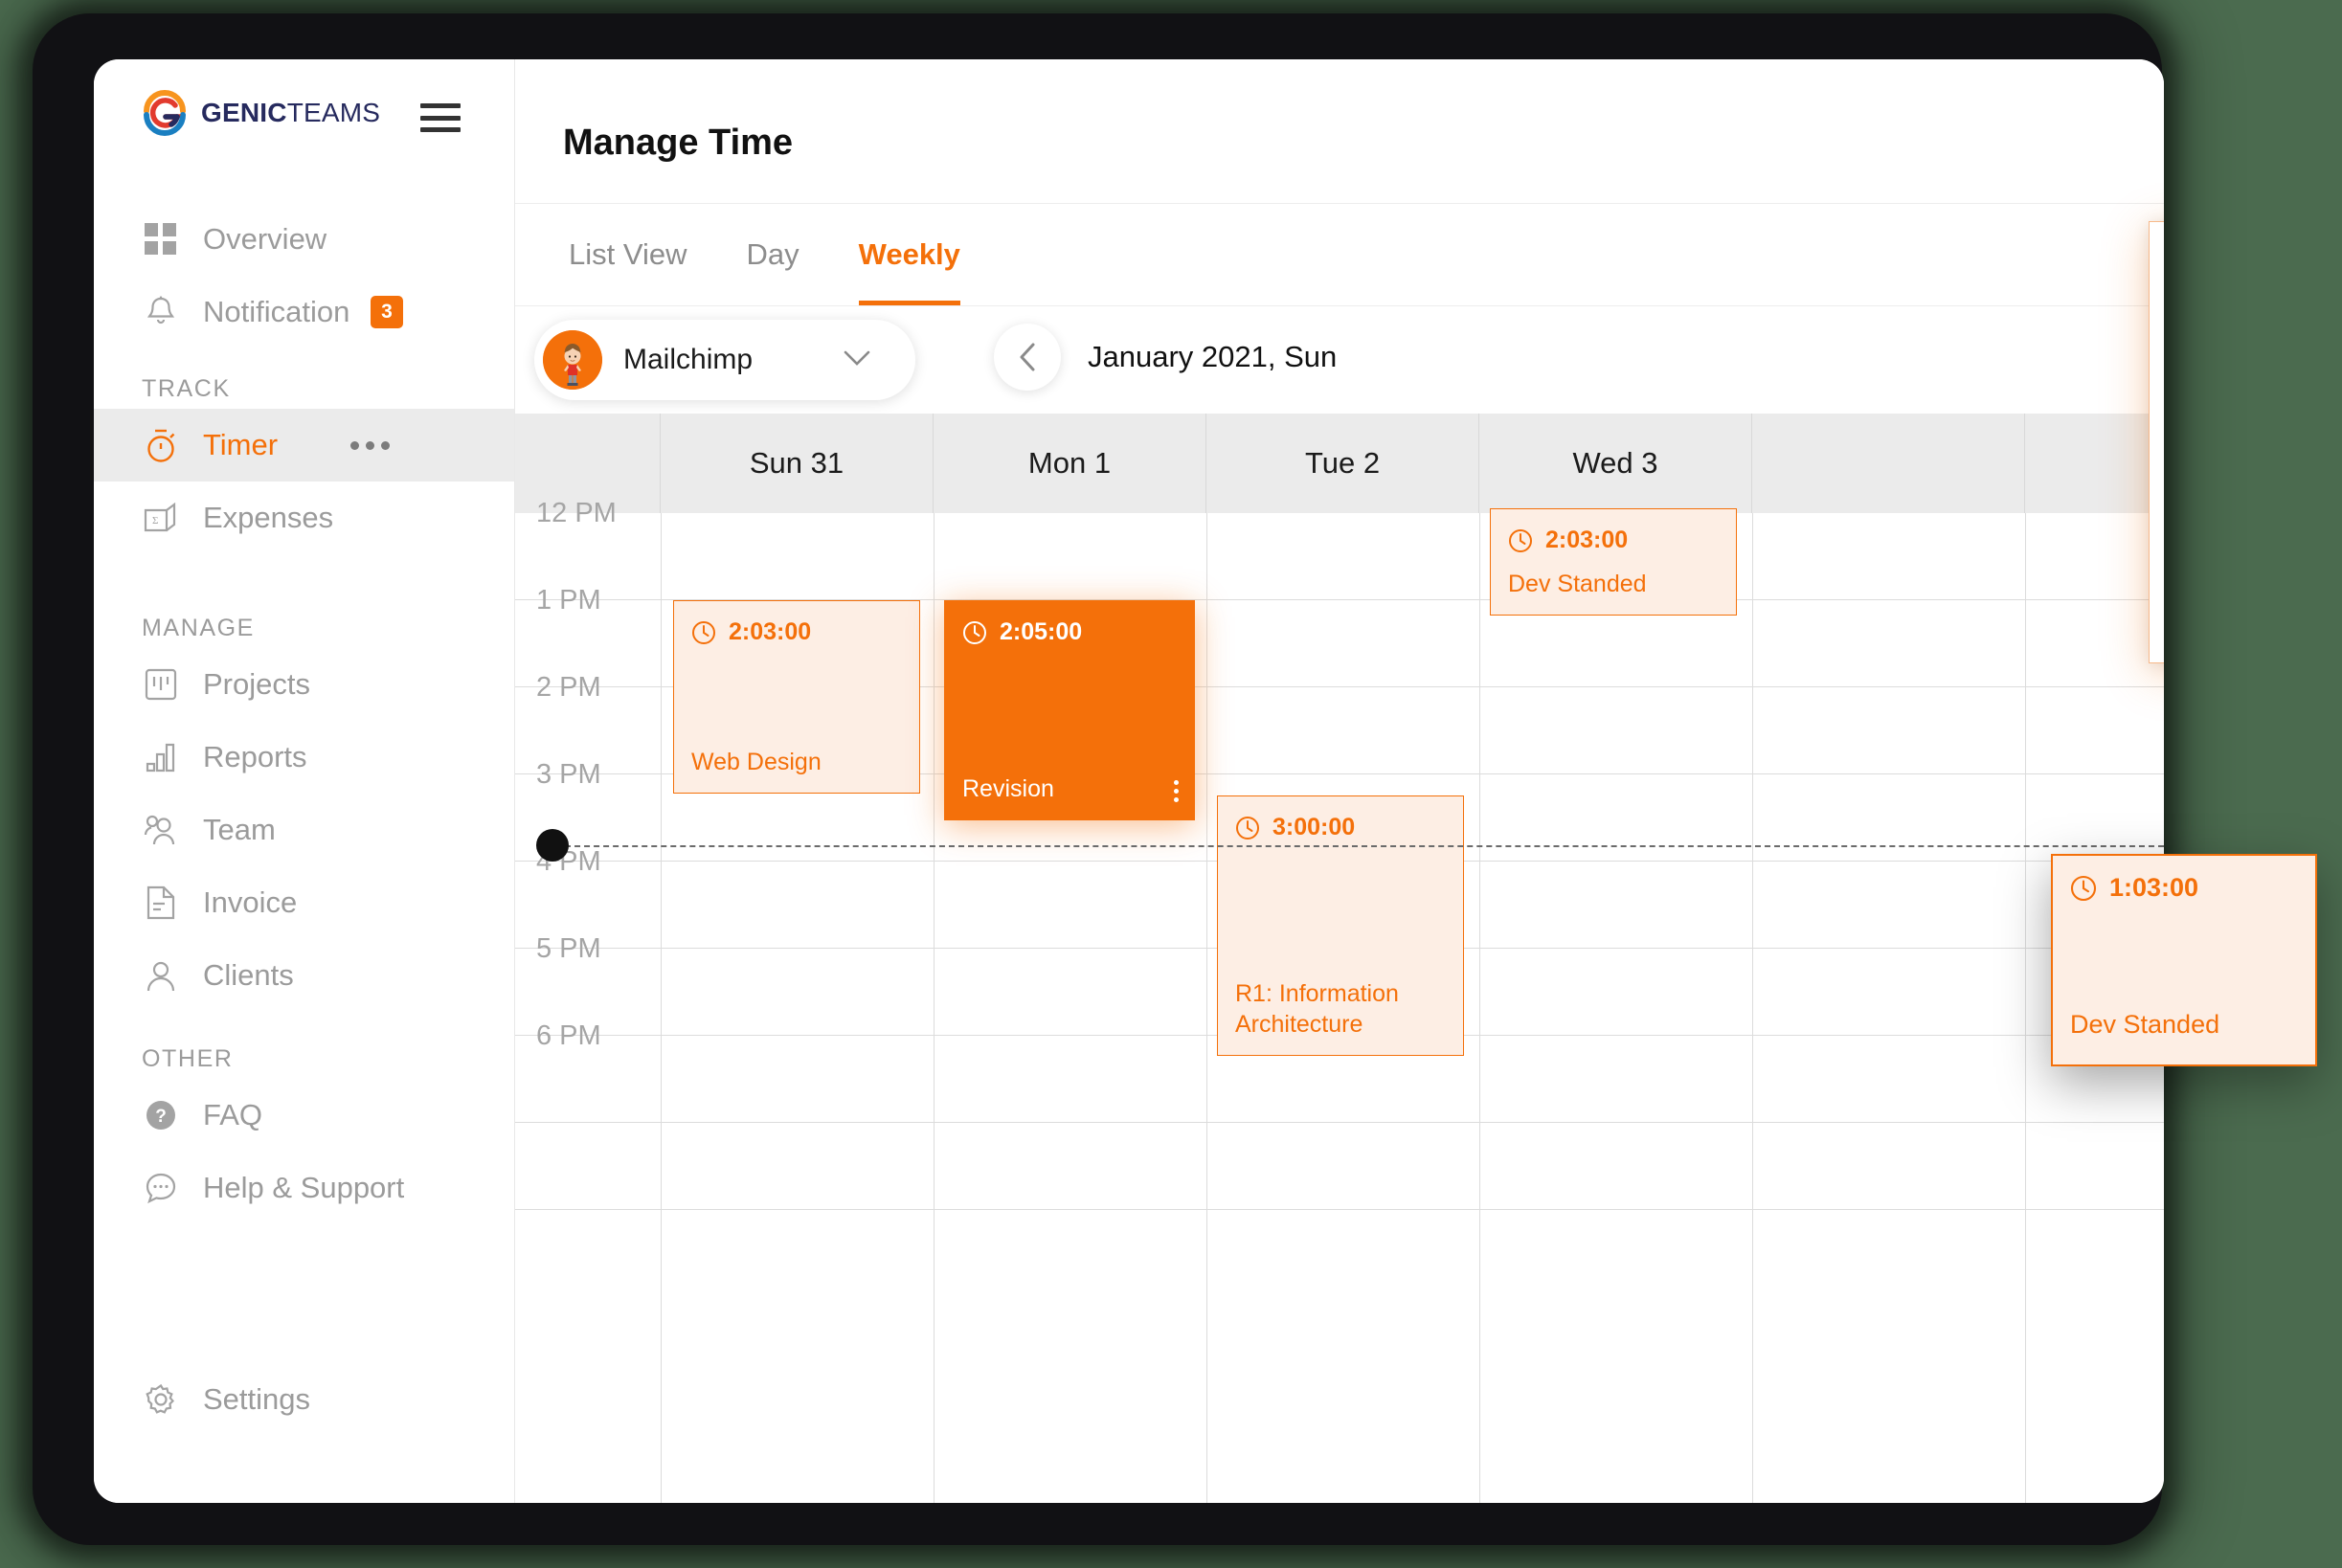 This screenshot has width=2342, height=1568. Describe the element at coordinates (239, 829) in the screenshot. I see `sidebar-item-label: Team` at that location.